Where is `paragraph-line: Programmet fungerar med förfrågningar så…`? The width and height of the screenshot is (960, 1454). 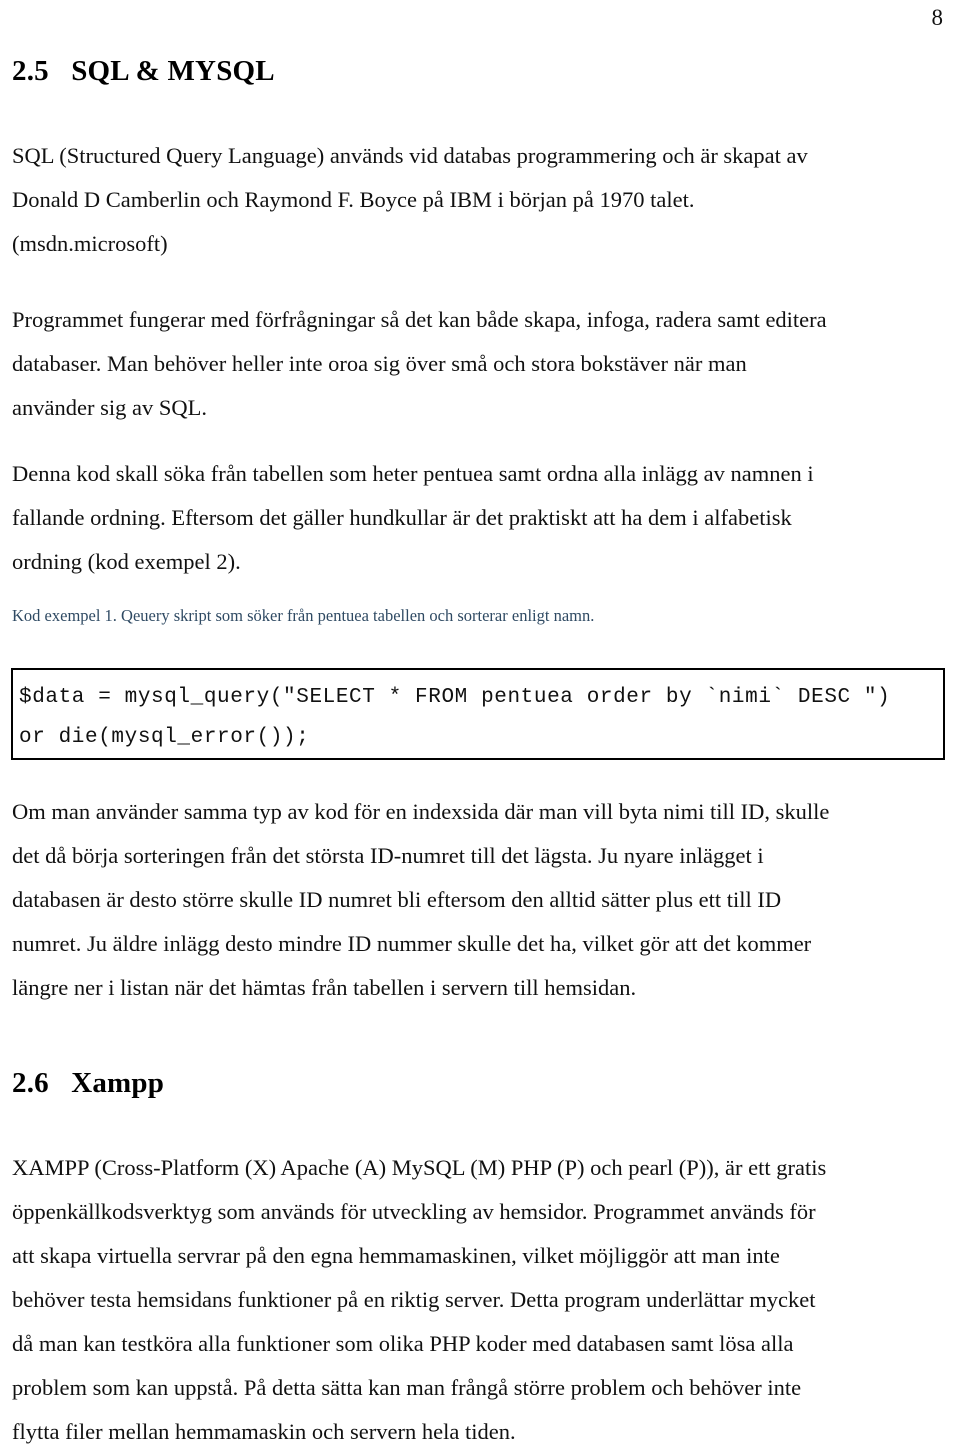
paragraph-line: Programmet fungerar med förfrågningar så… is located at coordinates (419, 319).